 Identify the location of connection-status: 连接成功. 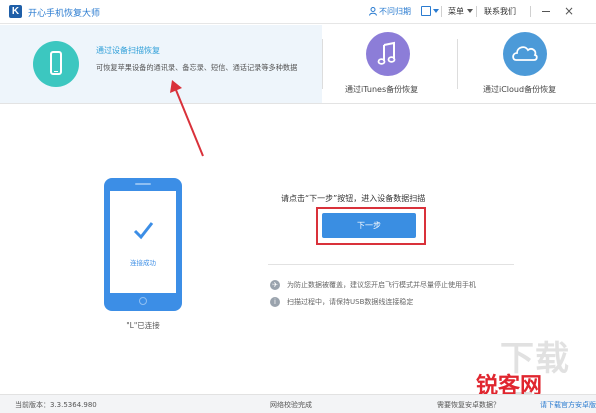
(143, 263).